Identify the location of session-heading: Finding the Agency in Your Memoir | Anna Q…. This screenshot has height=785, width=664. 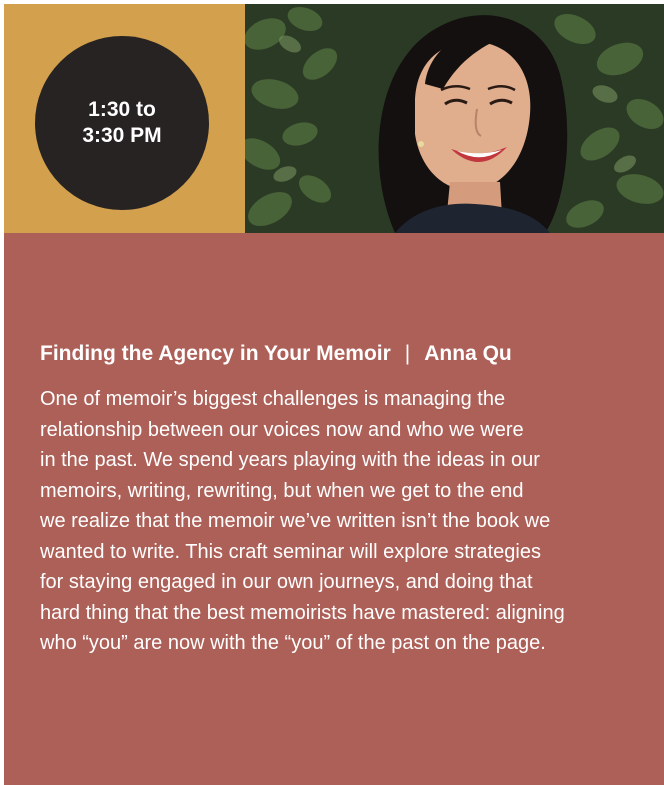
(340, 354).